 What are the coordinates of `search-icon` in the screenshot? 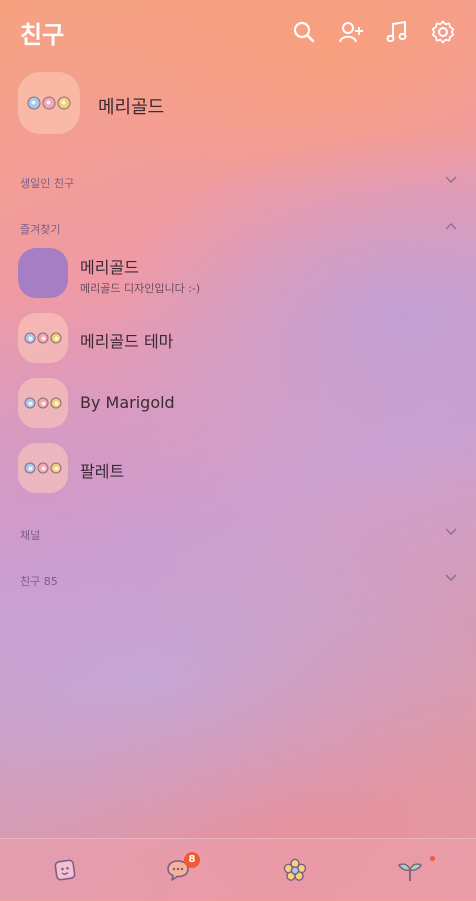 It's located at (304, 32).